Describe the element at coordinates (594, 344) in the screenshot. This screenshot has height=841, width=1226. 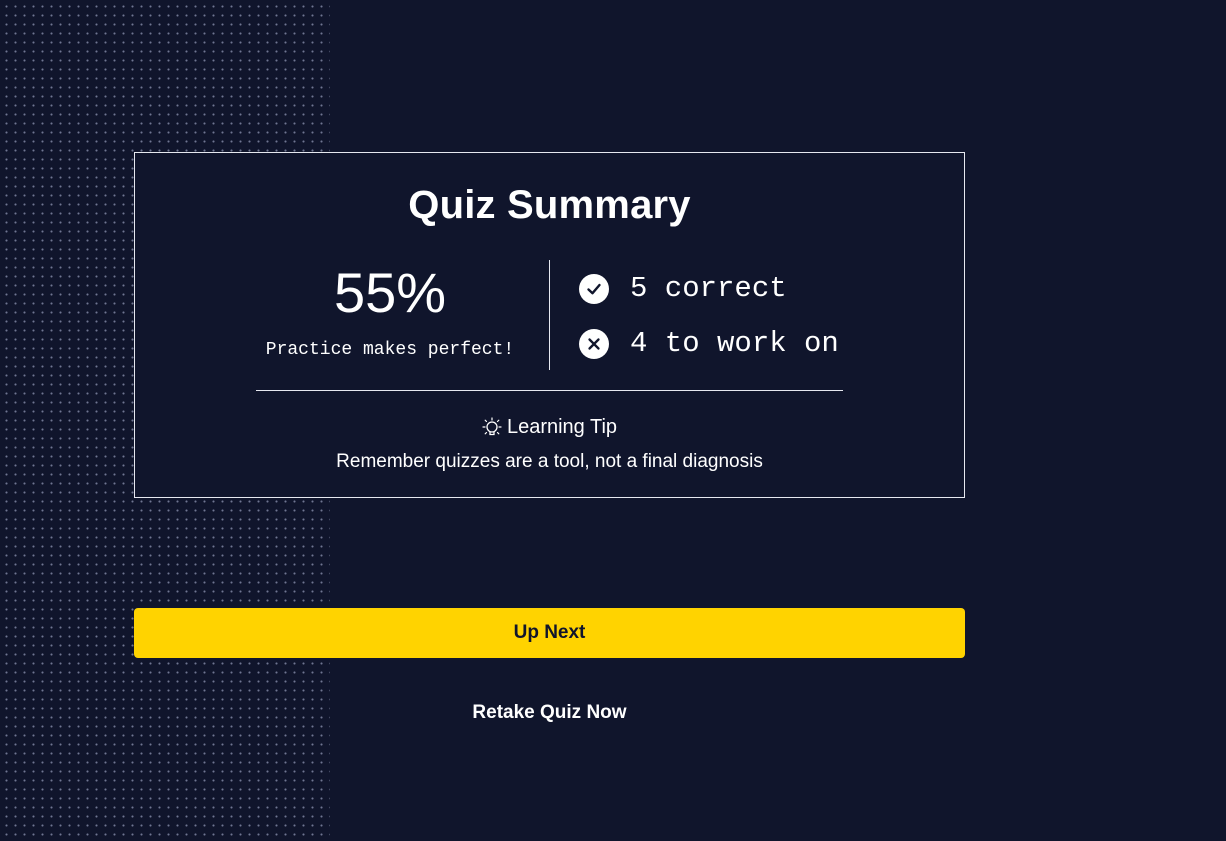
I see `x-circle-icon` at that location.